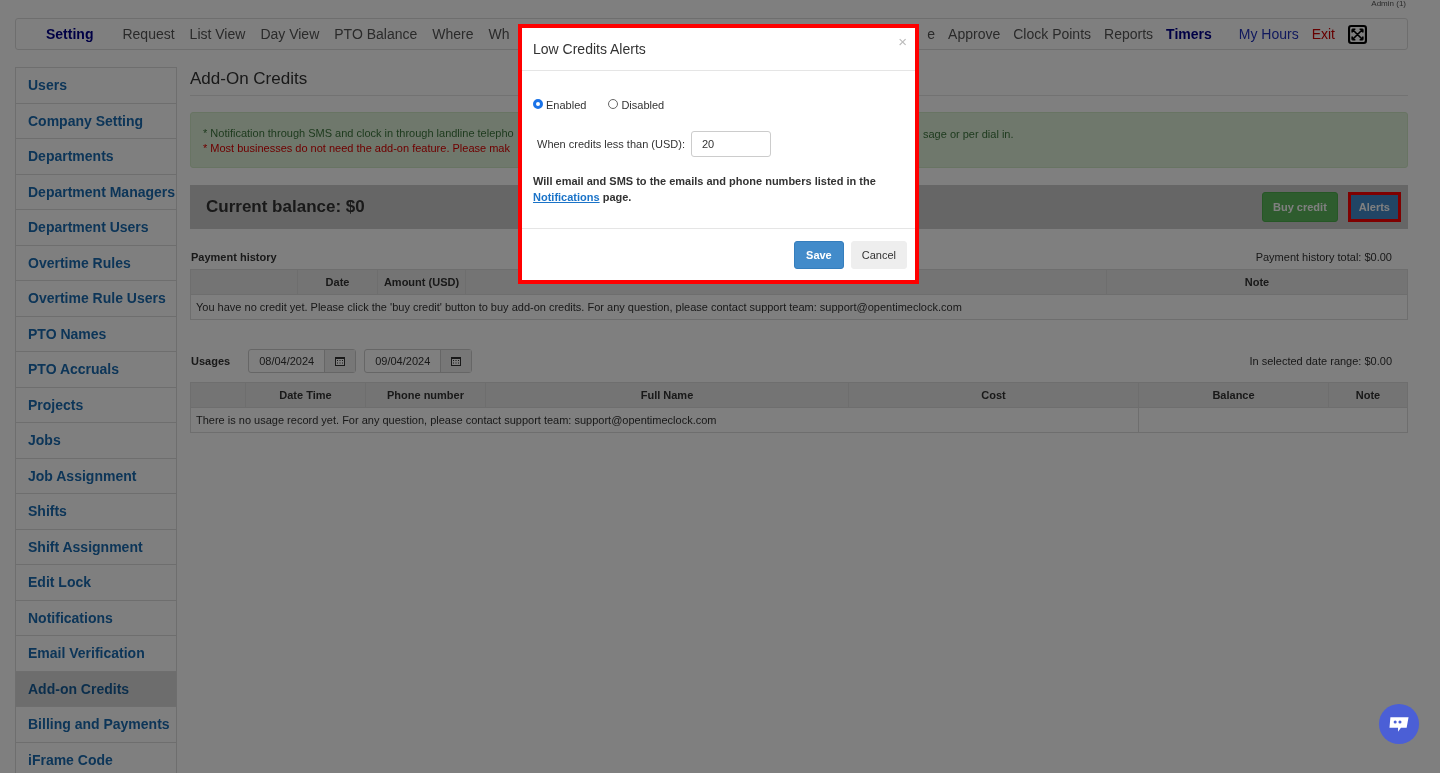 The image size is (1440, 773). I want to click on close-button: ×, so click(902, 41).